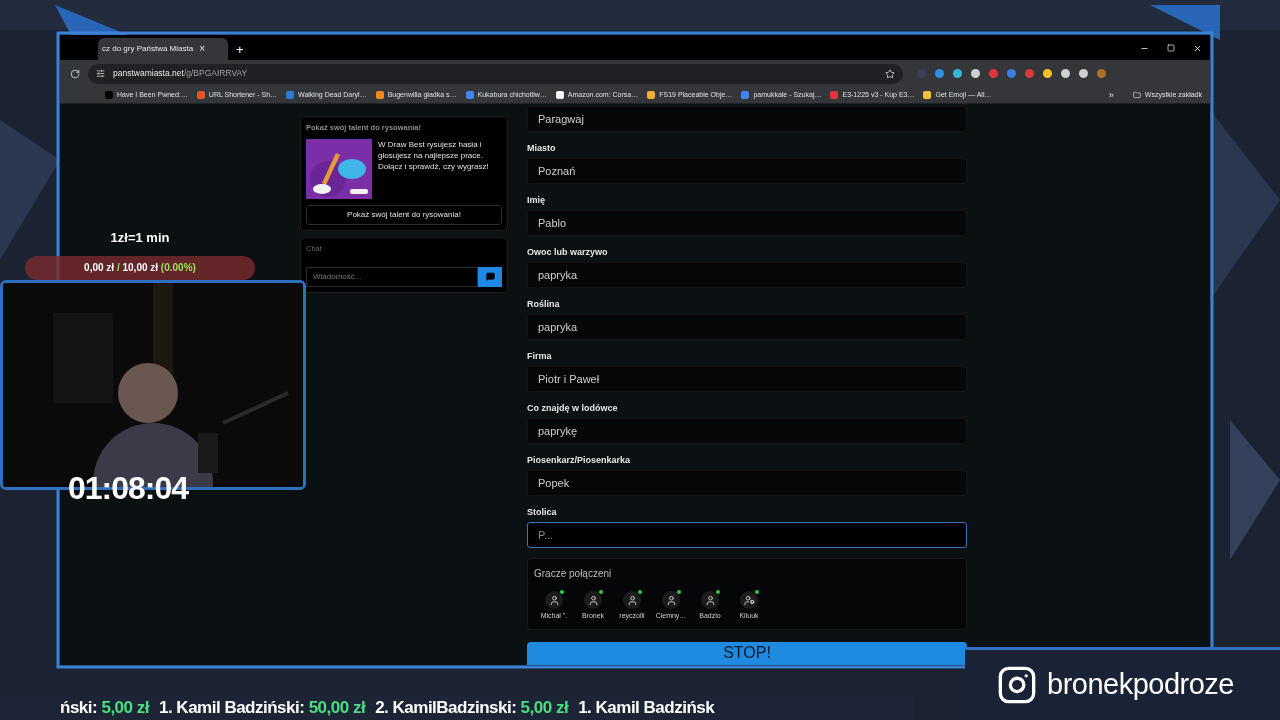 This screenshot has width=1280, height=720. I want to click on bookmark-star-icon, so click(890, 73).